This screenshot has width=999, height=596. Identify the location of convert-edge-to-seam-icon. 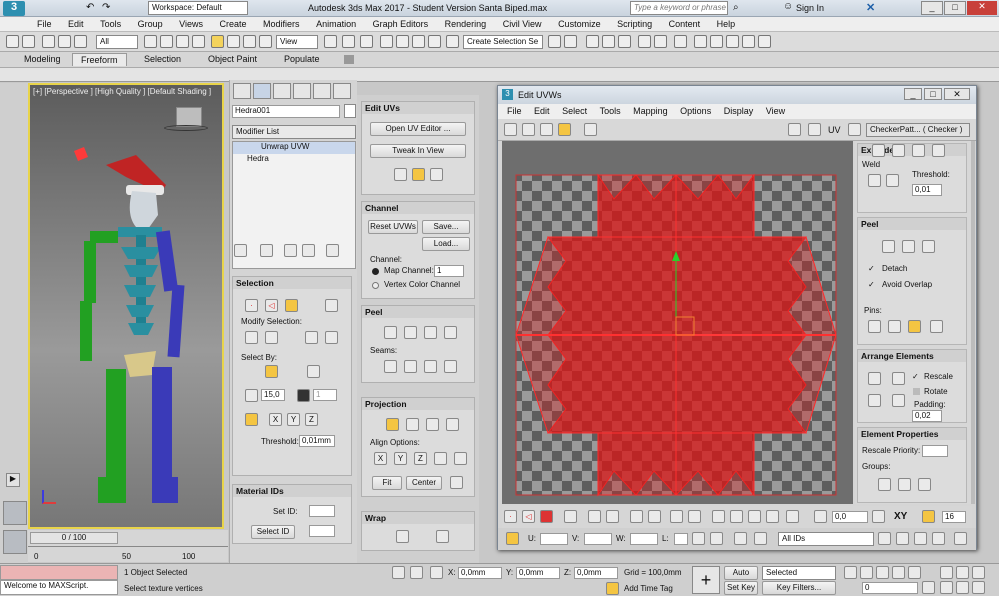
(430, 366).